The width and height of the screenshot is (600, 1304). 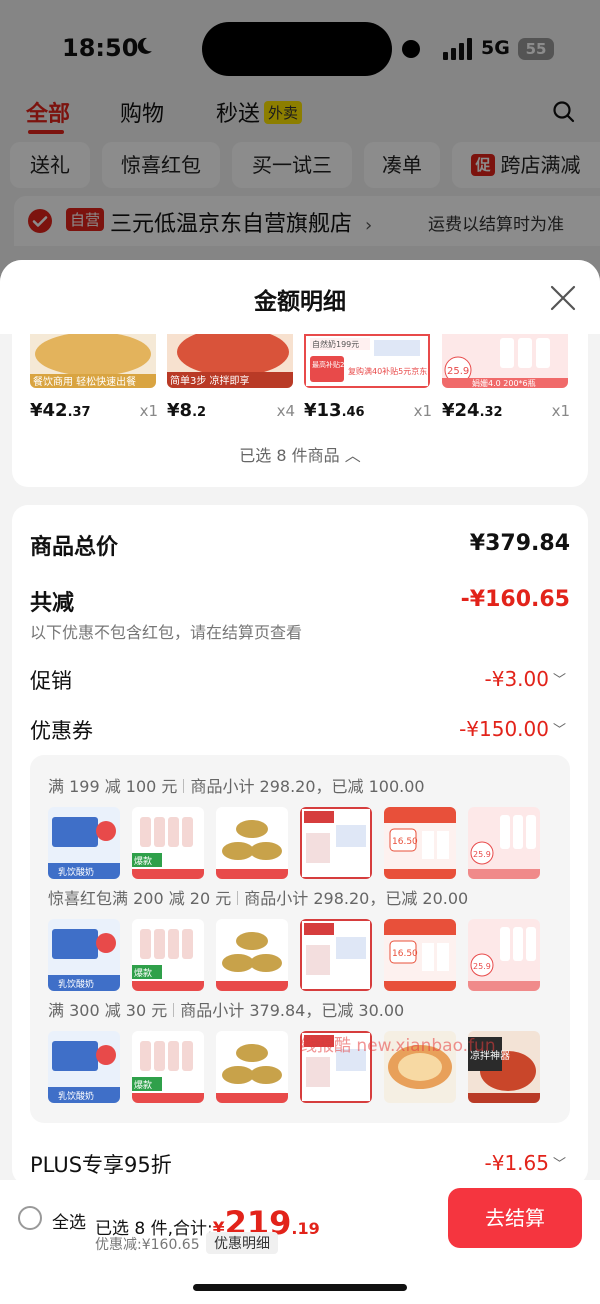 I want to click on discount-detail-button: 优惠明细, so click(x=242, y=1243).